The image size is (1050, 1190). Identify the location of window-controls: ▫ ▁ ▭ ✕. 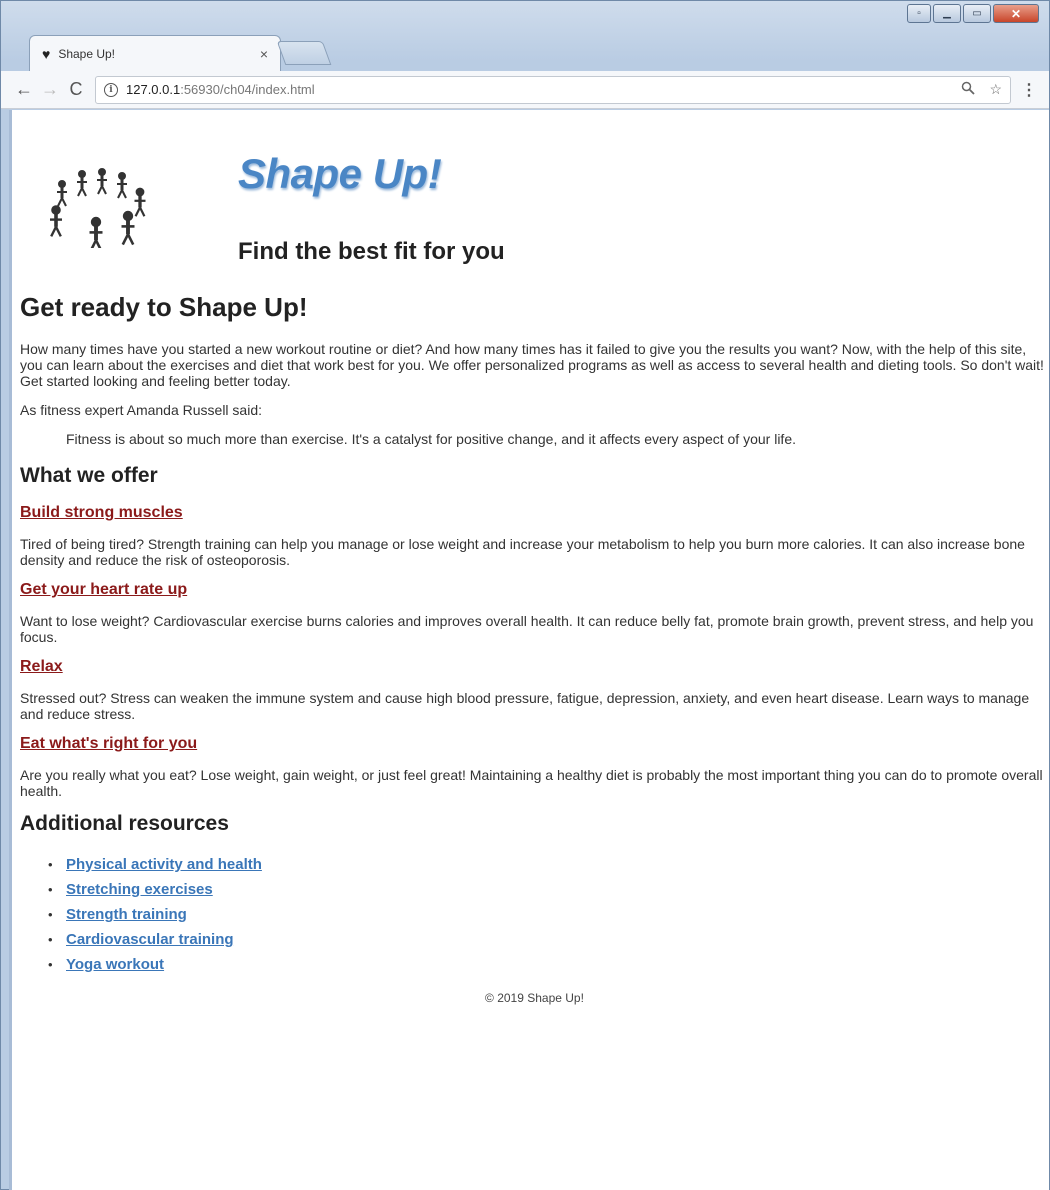
(973, 13).